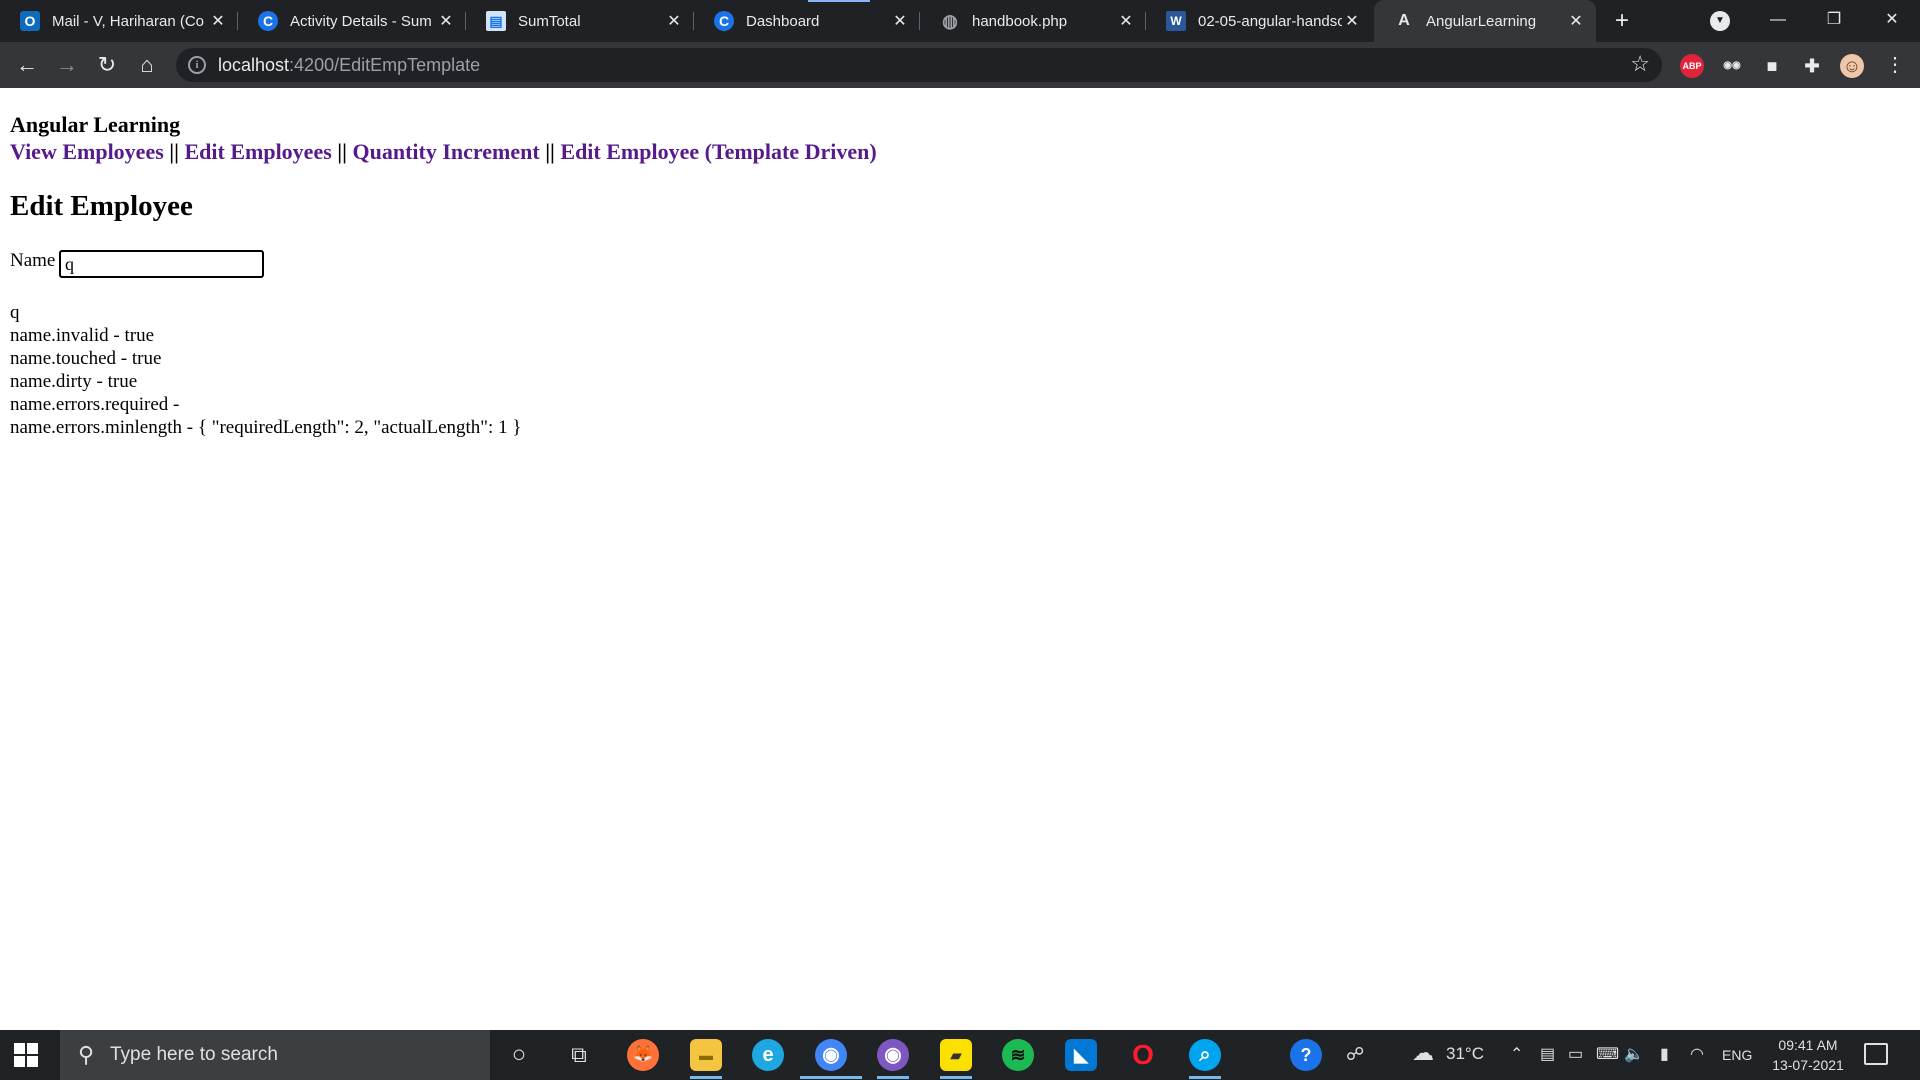 Image resolution: width=1920 pixels, height=1080 pixels. I want to click on new-tab-button: +, so click(1622, 22).